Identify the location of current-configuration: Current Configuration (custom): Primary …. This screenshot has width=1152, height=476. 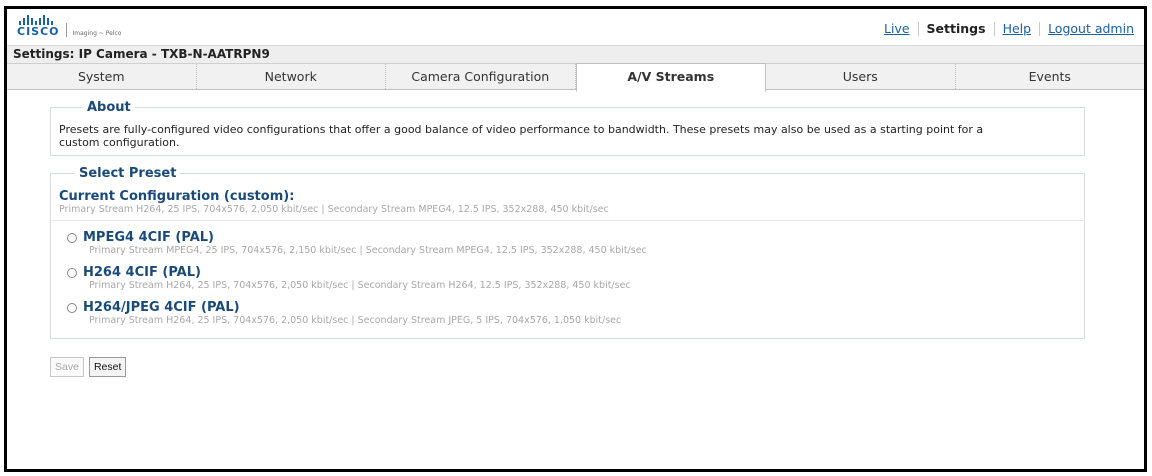
(567, 203).